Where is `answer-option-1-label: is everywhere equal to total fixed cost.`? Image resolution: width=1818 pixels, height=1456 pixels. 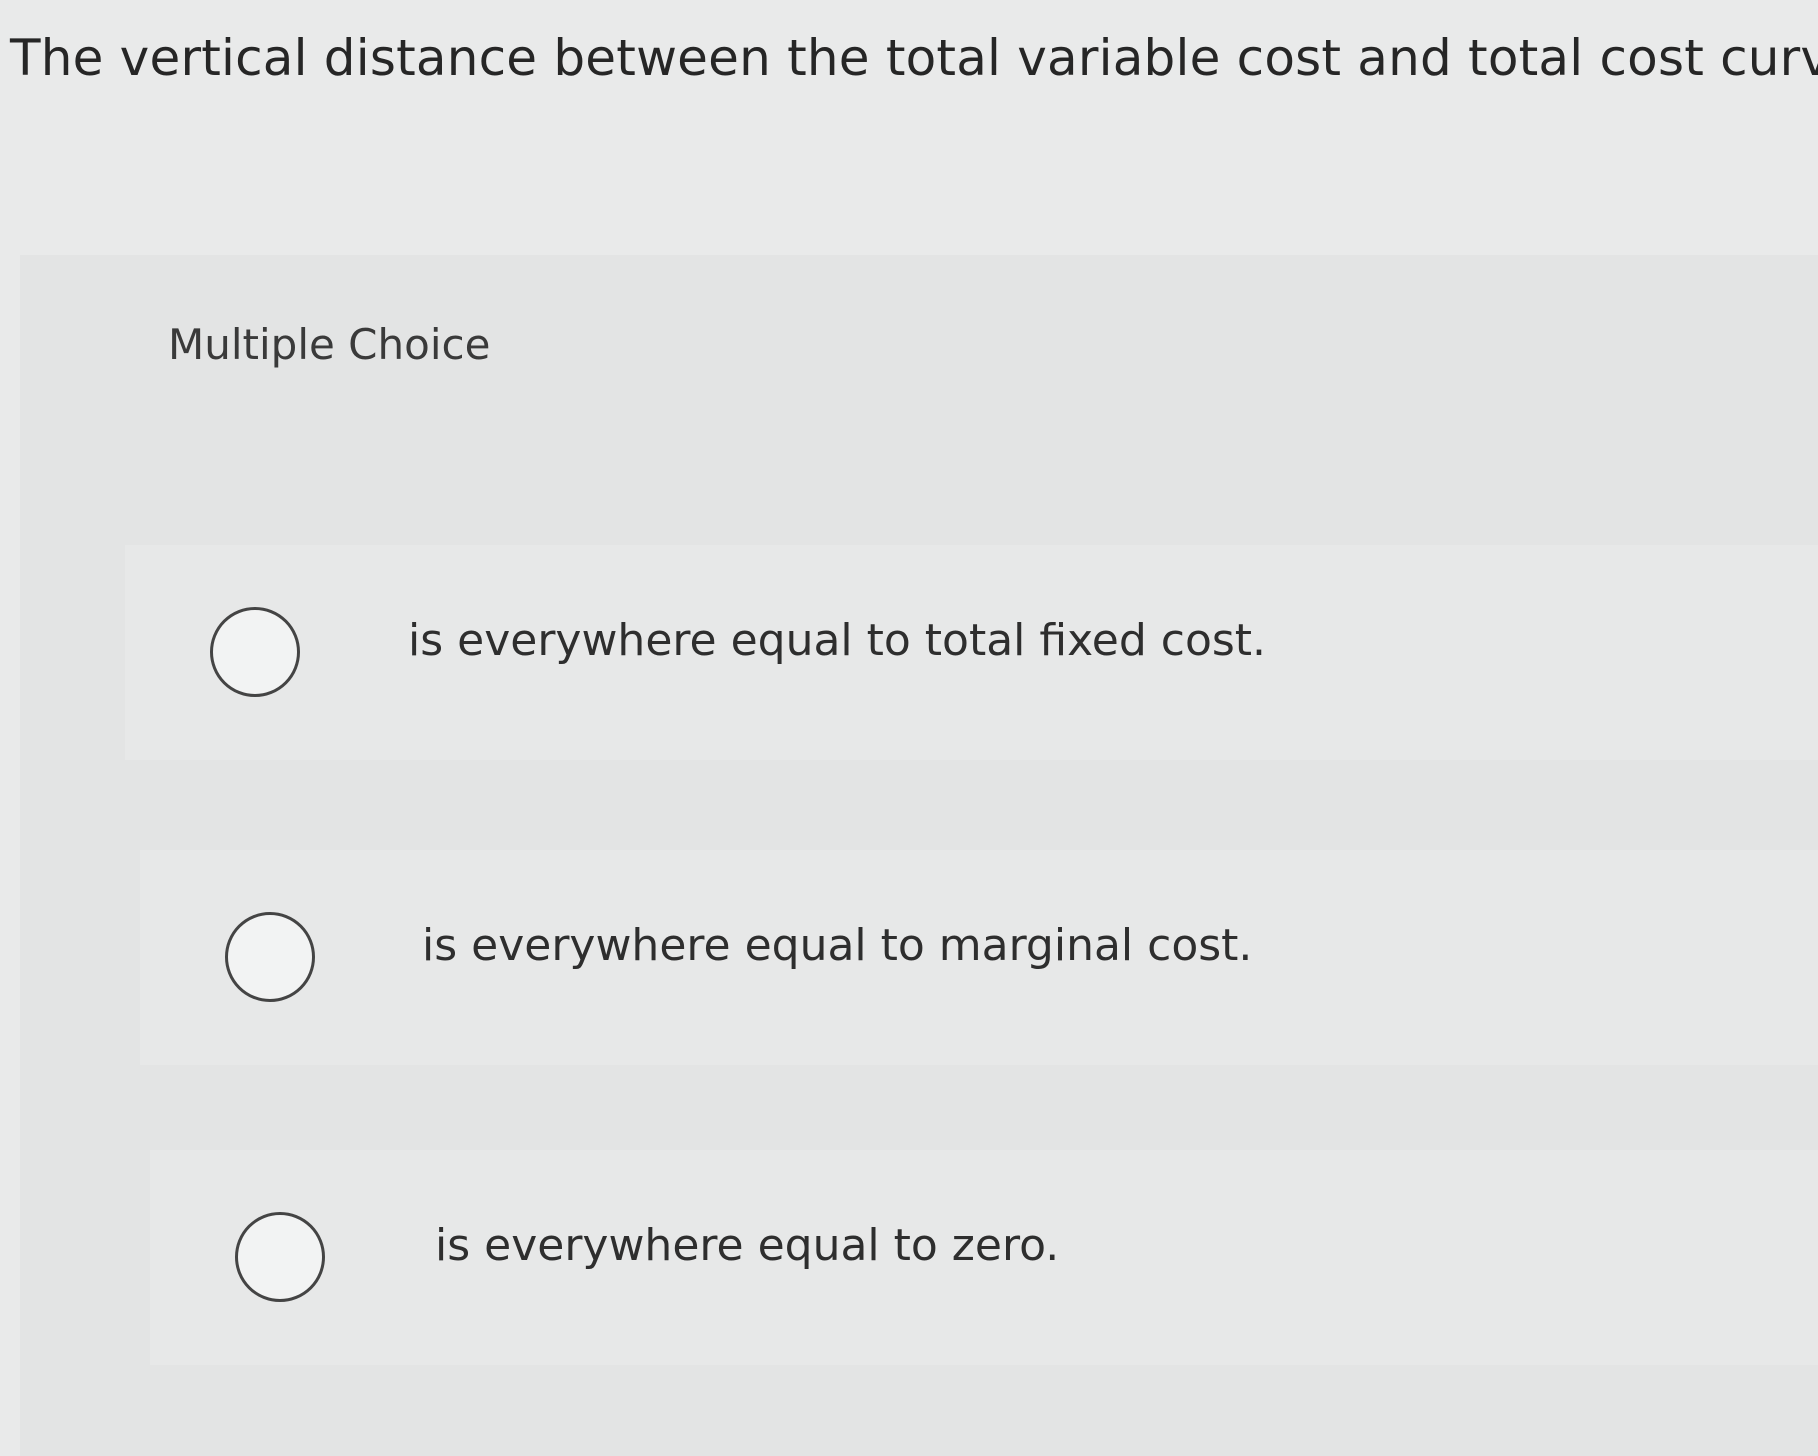 answer-option-1-label: is everywhere equal to total fixed cost. is located at coordinates (837, 640).